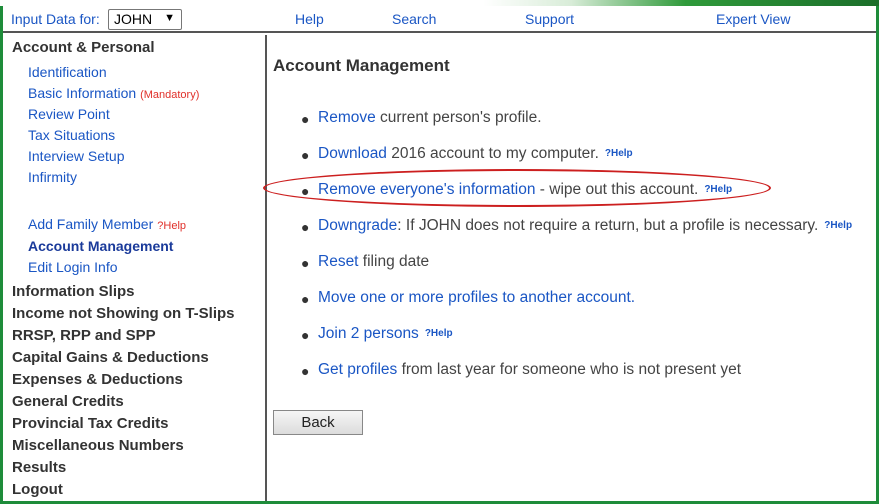 The width and height of the screenshot is (879, 504). Describe the element at coordinates (68, 401) in the screenshot. I see `sidebar-section-general-credits: General Credits` at that location.